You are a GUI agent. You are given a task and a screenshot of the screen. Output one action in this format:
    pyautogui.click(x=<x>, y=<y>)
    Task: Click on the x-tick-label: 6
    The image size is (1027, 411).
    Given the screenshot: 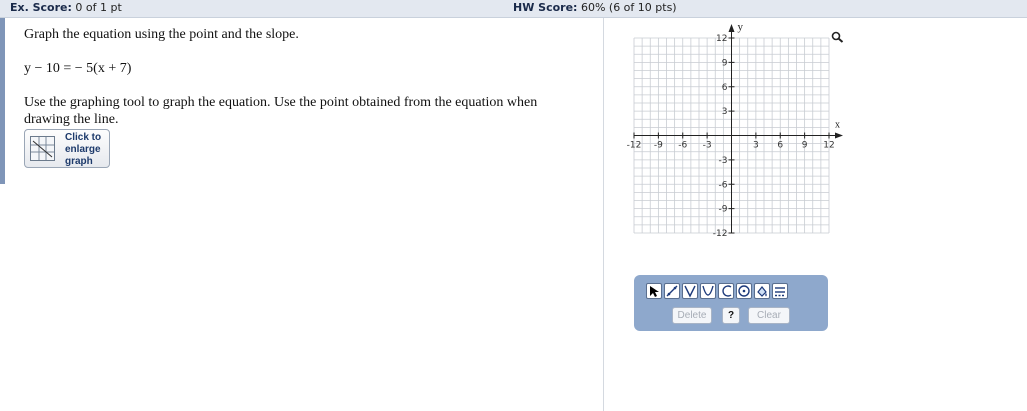 What is the action you would take?
    pyautogui.click(x=780, y=146)
    